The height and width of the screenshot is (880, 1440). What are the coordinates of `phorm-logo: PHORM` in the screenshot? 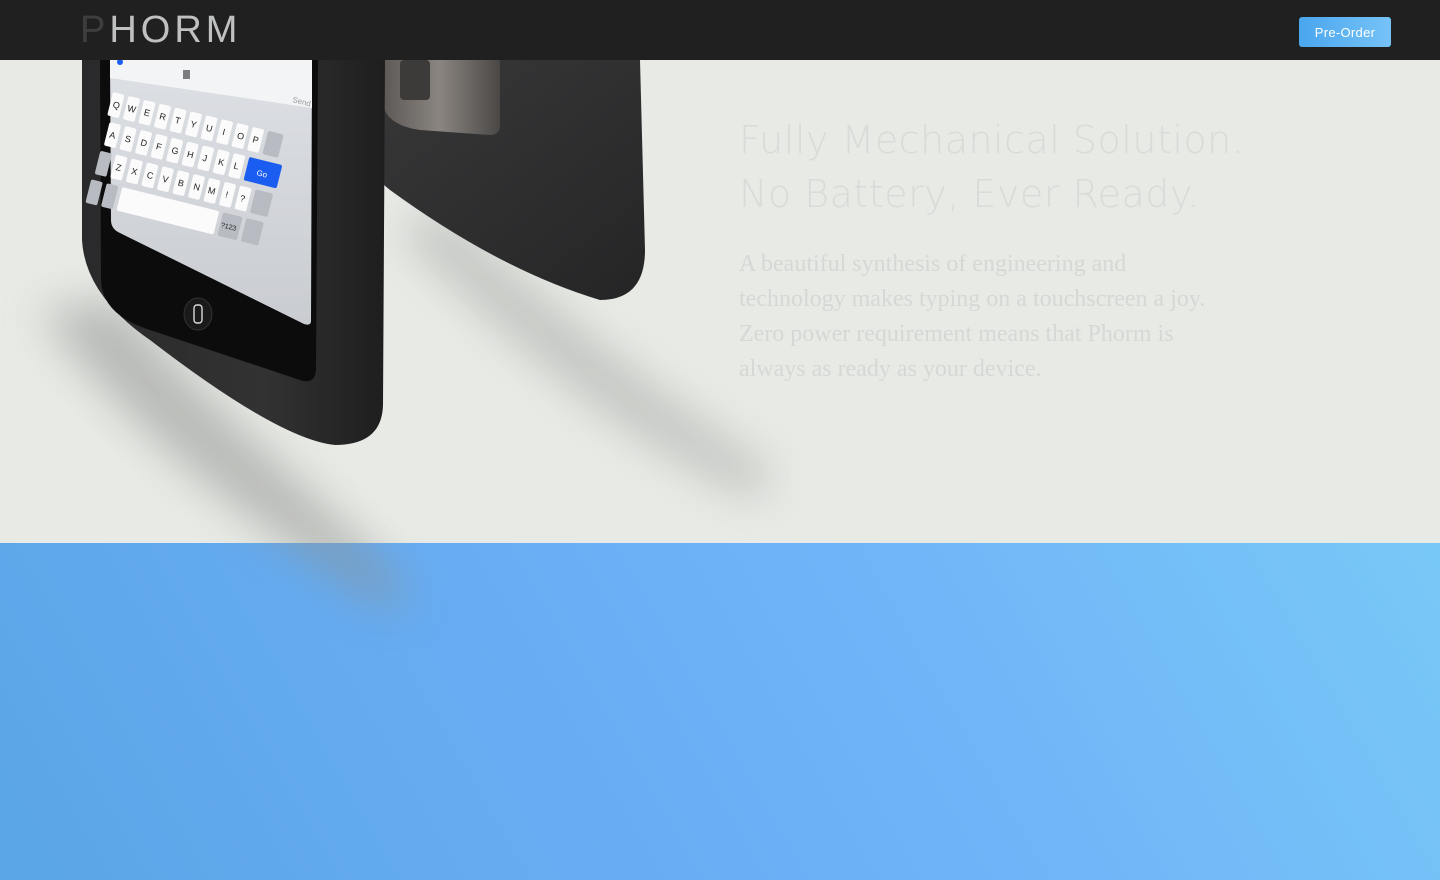 It's located at (161, 28).